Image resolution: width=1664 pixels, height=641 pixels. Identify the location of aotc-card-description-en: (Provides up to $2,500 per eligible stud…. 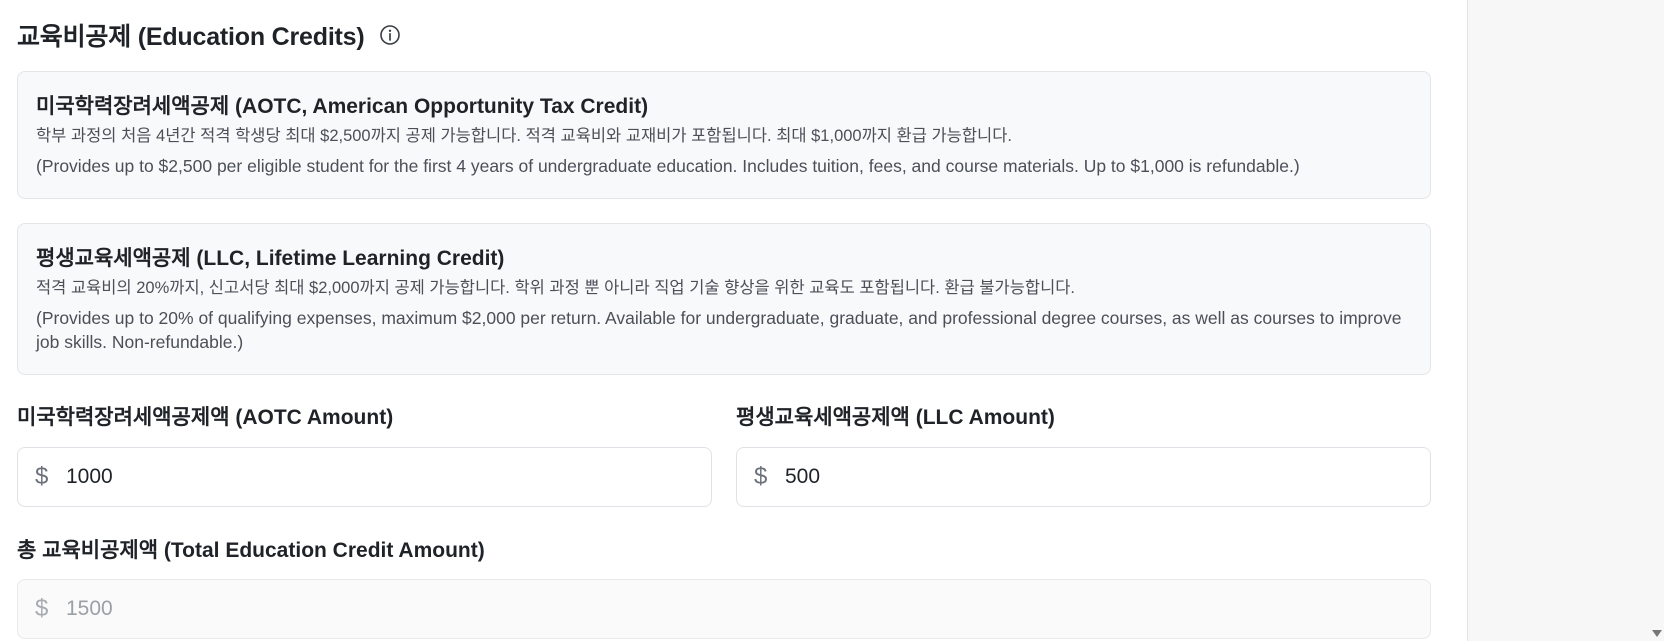
(668, 166).